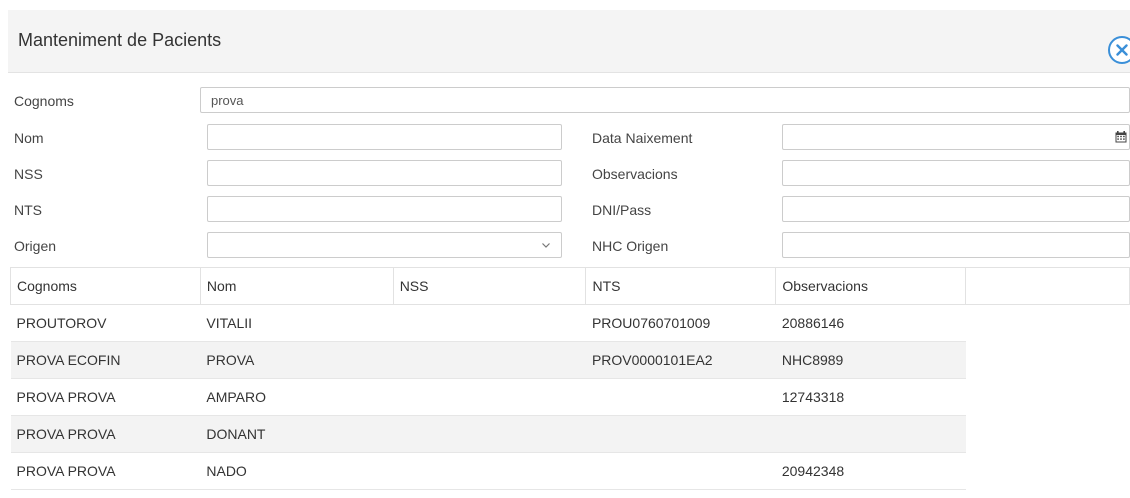  Describe the element at coordinates (622, 210) in the screenshot. I see `dni-pass-label: DNI/Pass` at that location.